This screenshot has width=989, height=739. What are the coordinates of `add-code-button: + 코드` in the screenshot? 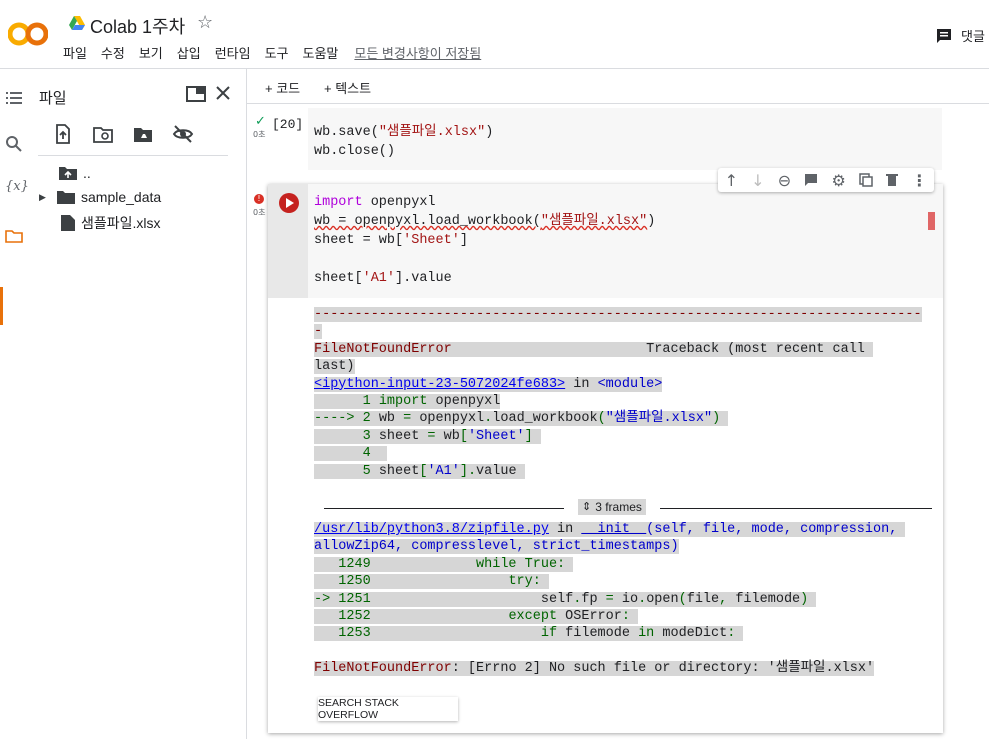 It's located at (282, 87).